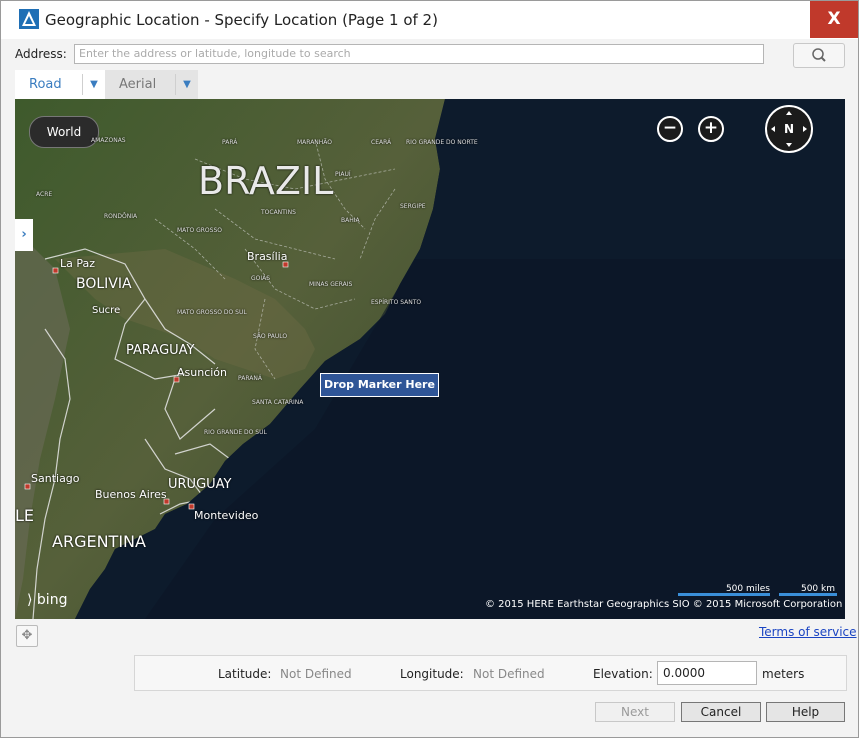  What do you see at coordinates (245, 674) in the screenshot?
I see `latitude-label: Latitude:` at bounding box center [245, 674].